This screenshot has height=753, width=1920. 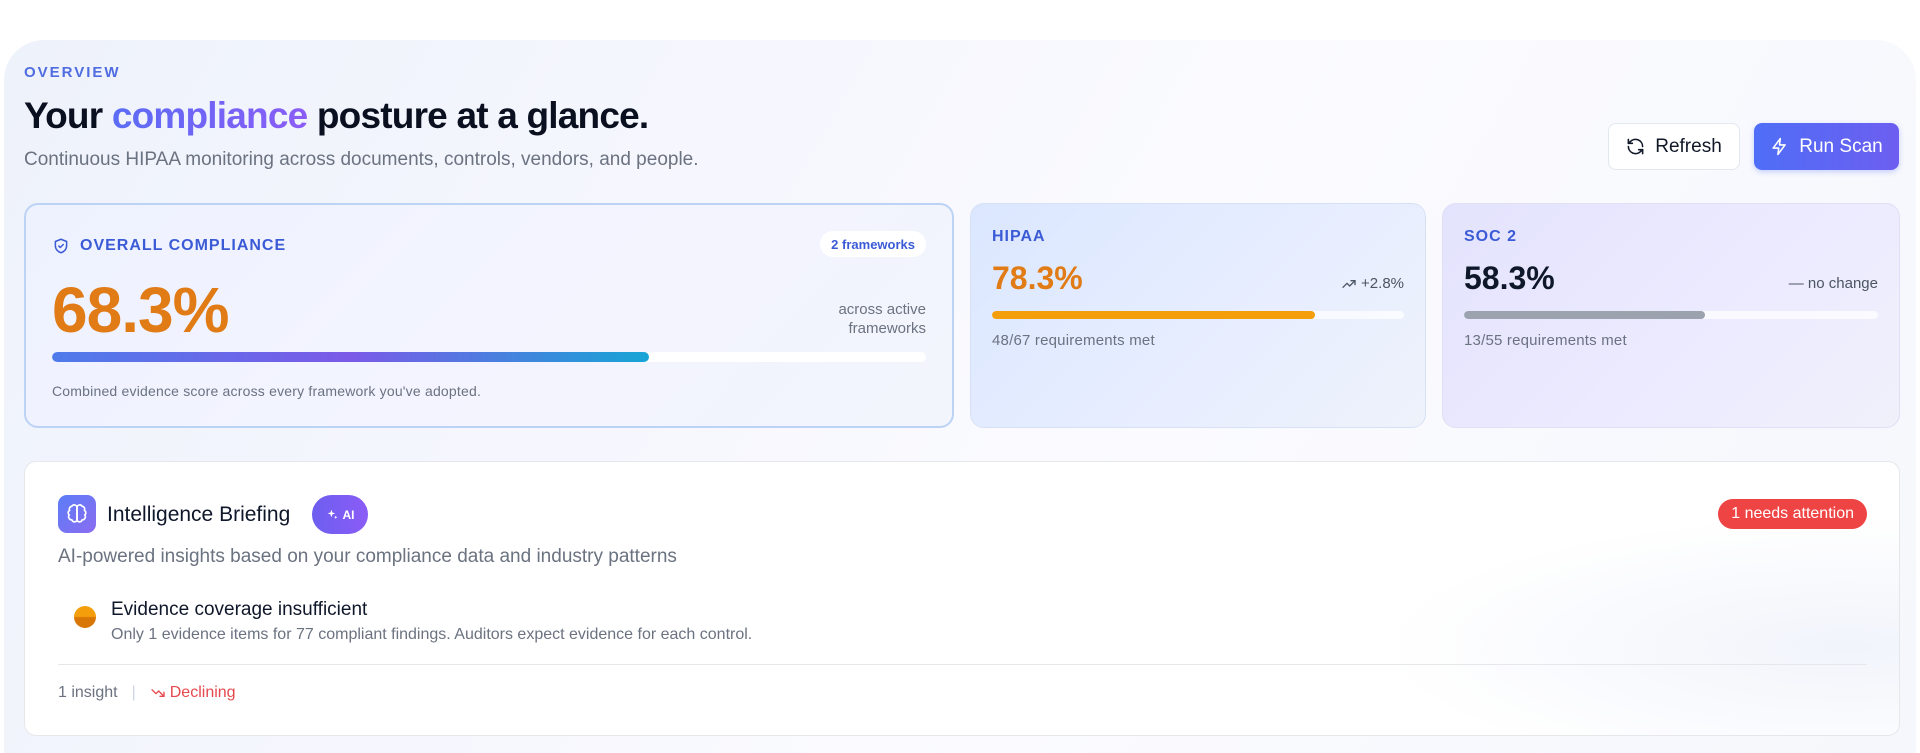 I want to click on framework-change-value: — no change, so click(x=1833, y=283).